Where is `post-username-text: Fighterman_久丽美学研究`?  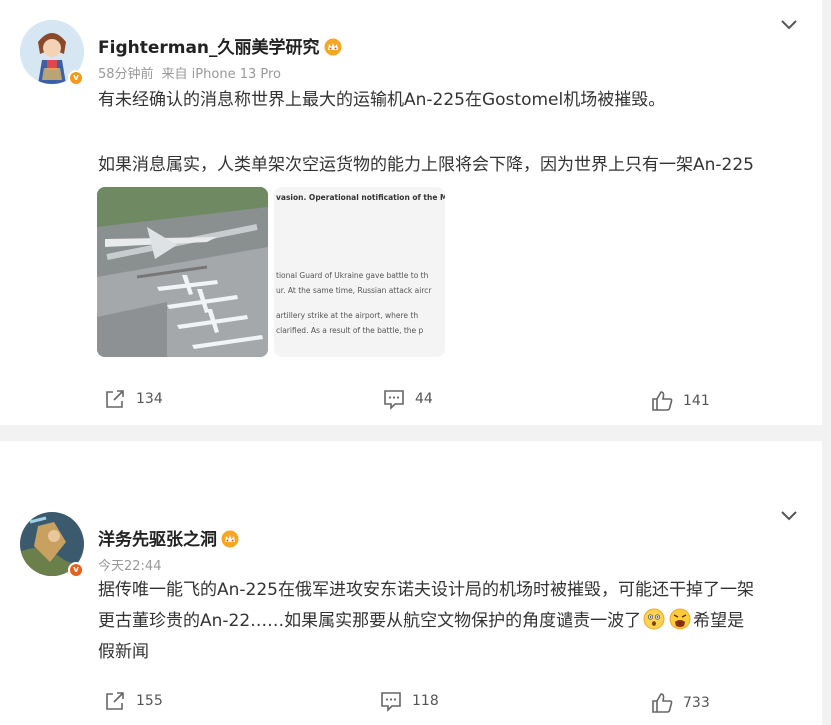
post-username-text: Fighterman_久丽美学研究 is located at coordinates (209, 48).